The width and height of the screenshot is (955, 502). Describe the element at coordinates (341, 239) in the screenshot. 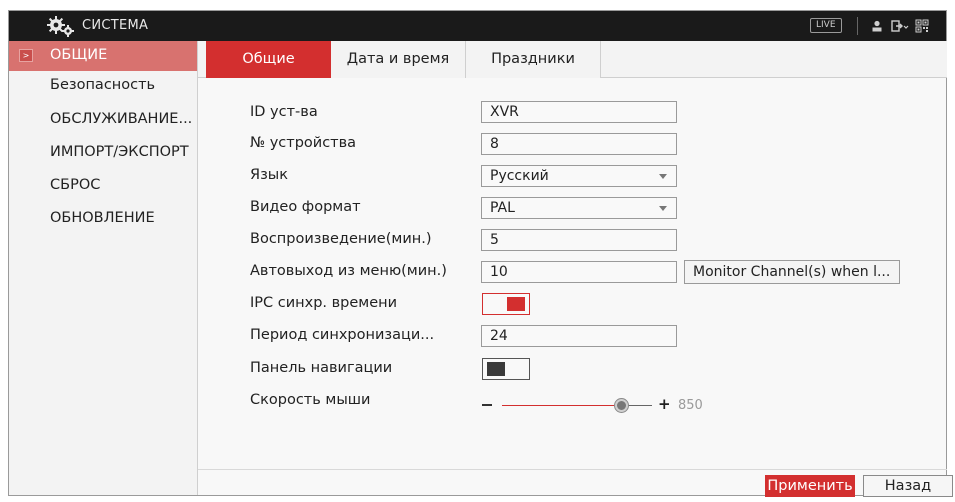

I see `playback-label: Воспроизведение(мин.)` at that location.